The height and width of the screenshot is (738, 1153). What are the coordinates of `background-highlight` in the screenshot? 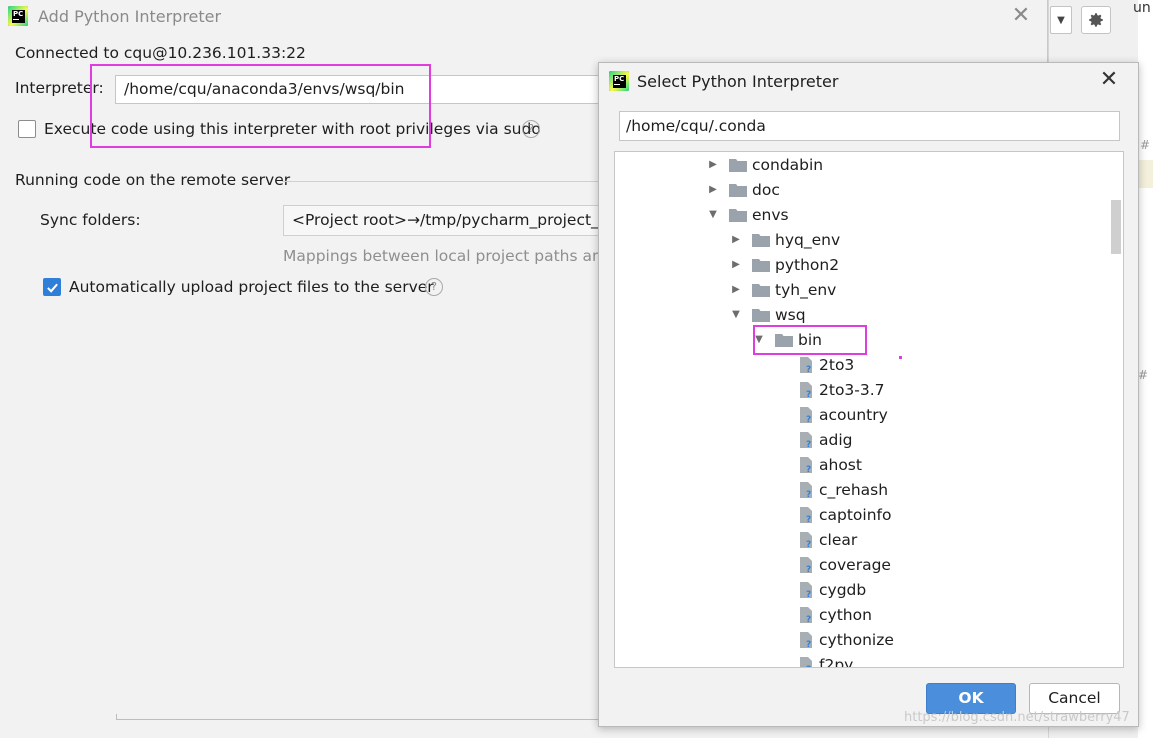 It's located at (1146, 174).